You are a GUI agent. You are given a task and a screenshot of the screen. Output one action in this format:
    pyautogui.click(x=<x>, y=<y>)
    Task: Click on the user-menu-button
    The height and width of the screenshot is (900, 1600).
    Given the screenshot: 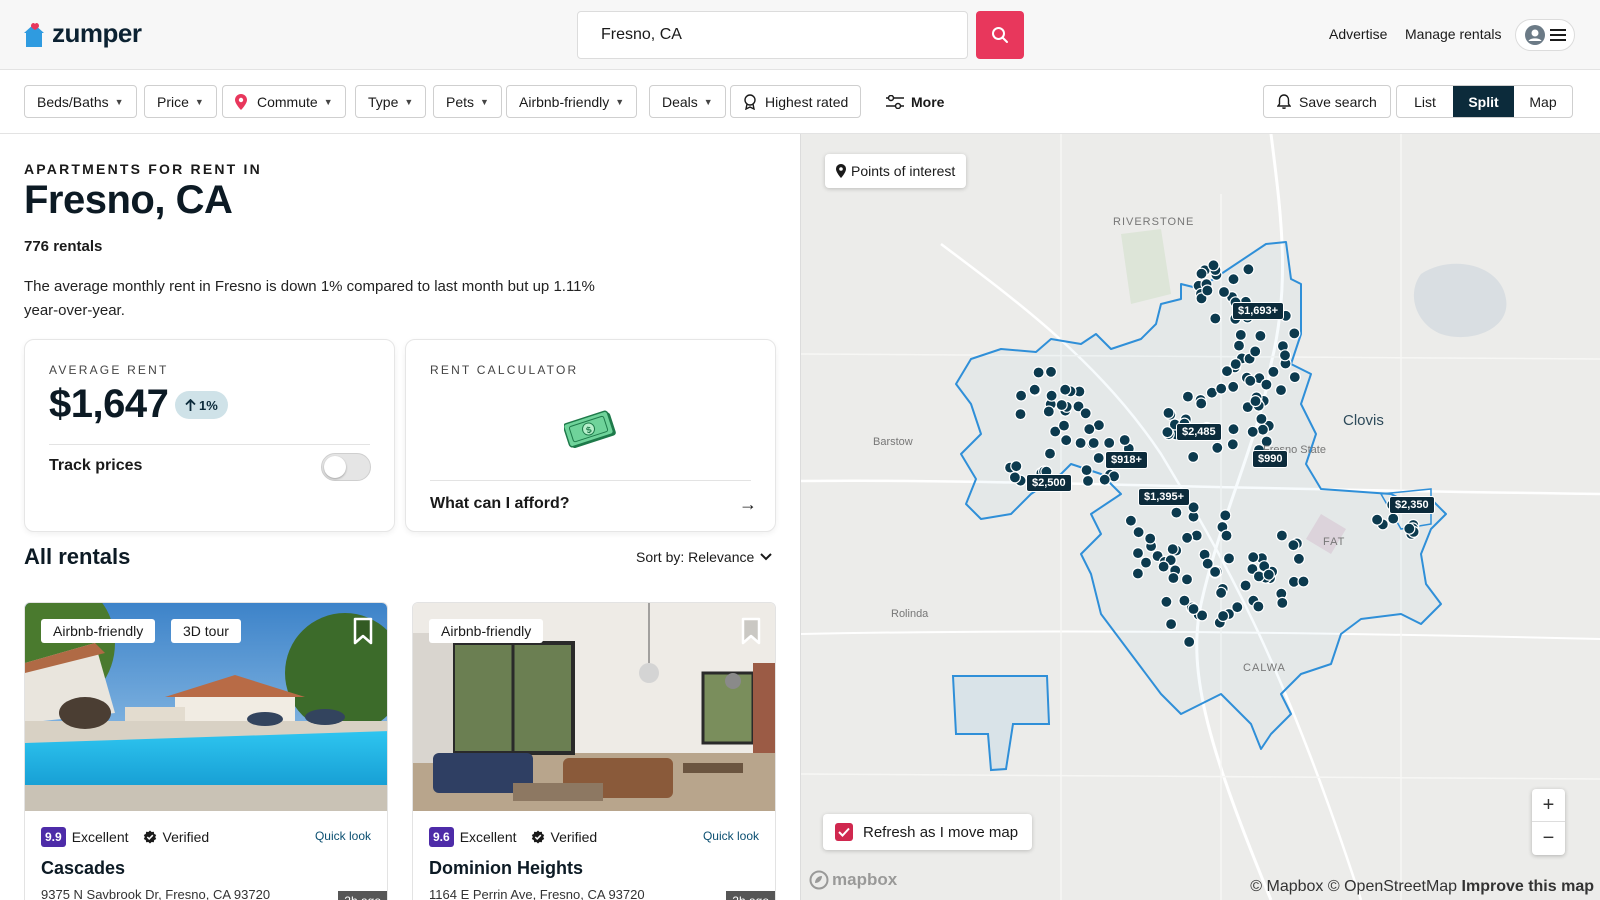 What is the action you would take?
    pyautogui.click(x=1545, y=35)
    